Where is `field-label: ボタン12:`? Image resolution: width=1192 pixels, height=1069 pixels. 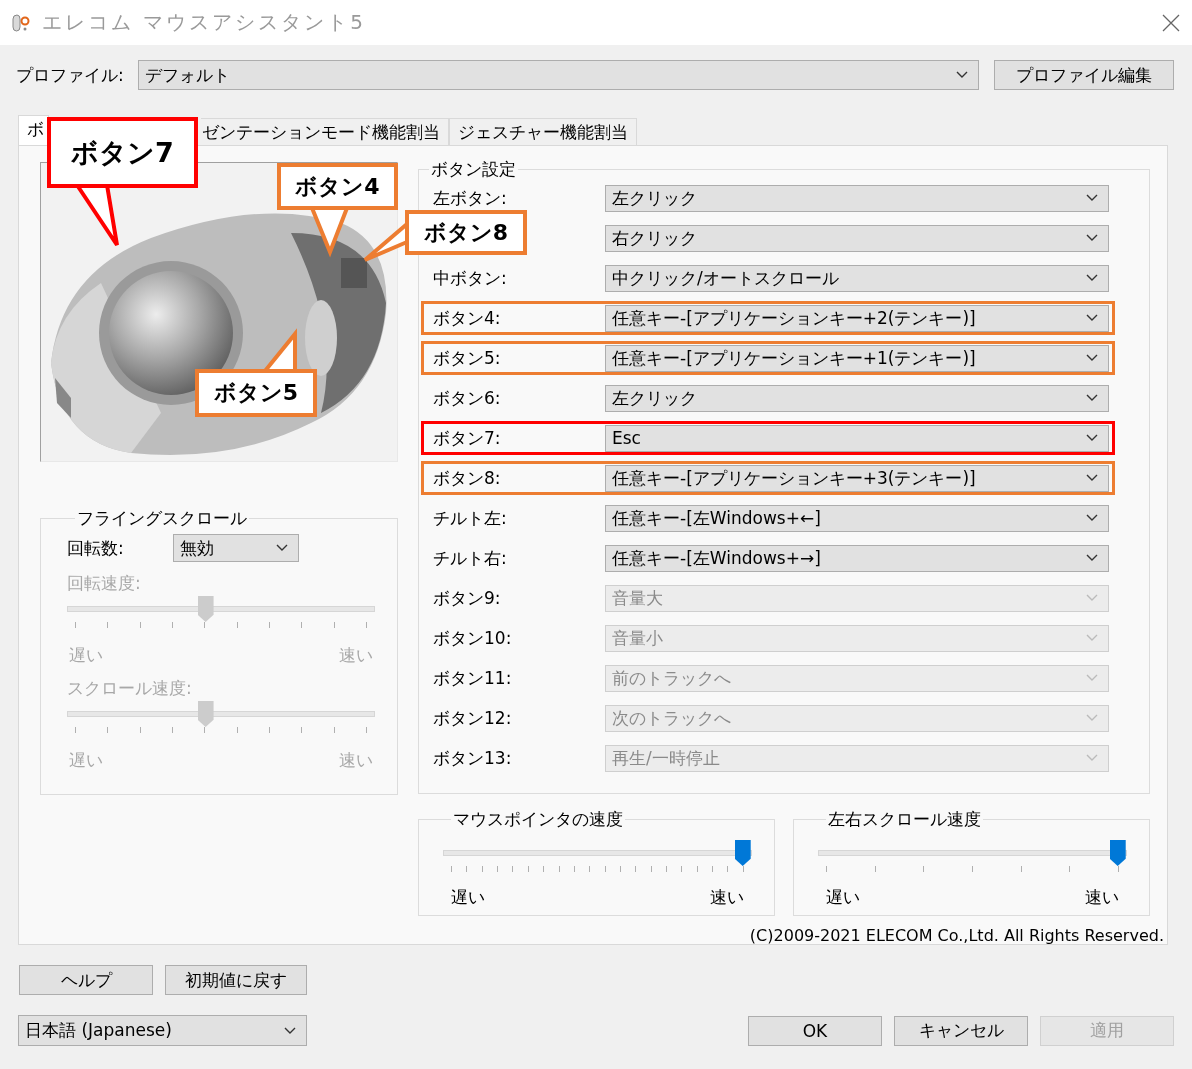 field-label: ボタン12: is located at coordinates (473, 718).